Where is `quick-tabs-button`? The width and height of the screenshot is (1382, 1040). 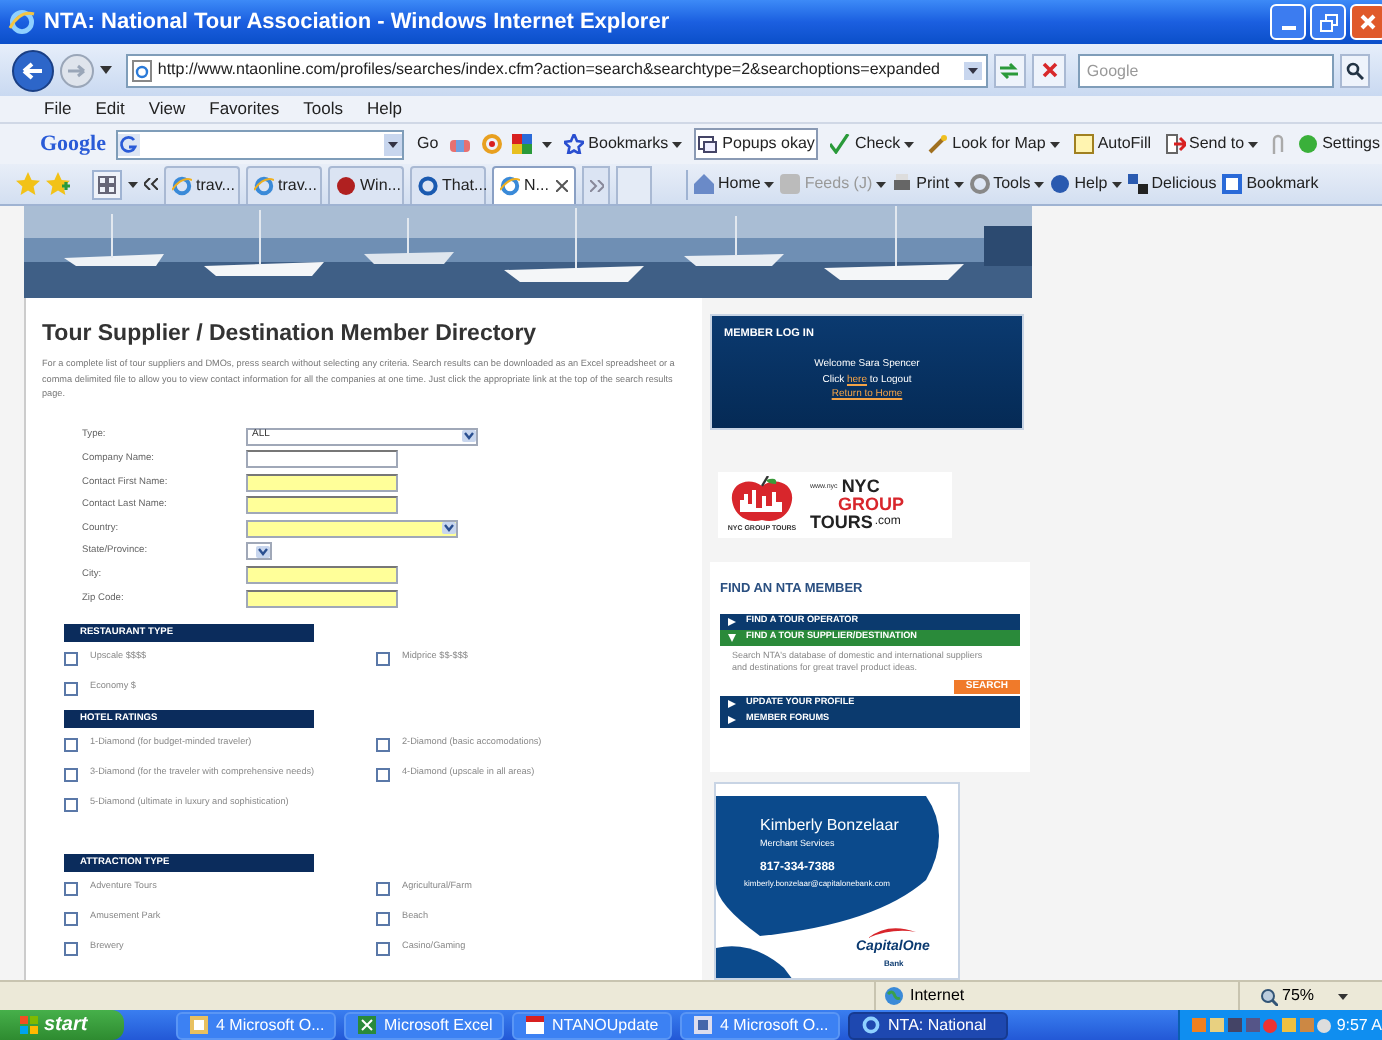 quick-tabs-button is located at coordinates (107, 184).